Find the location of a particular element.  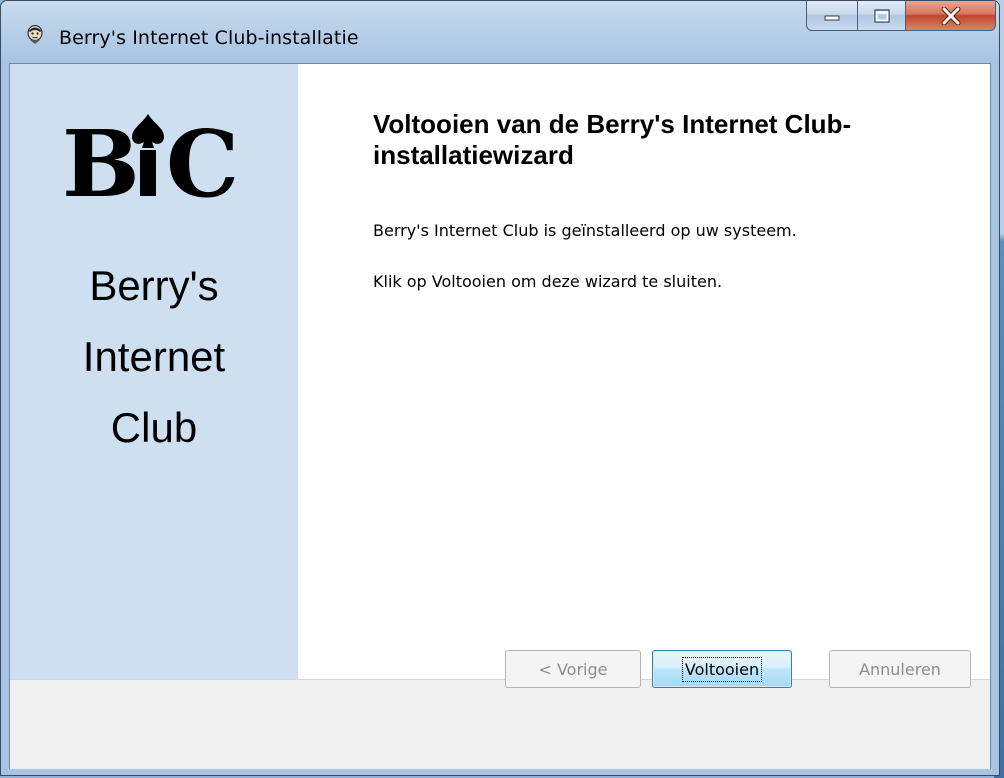

minimize-icon is located at coordinates (832, 17).